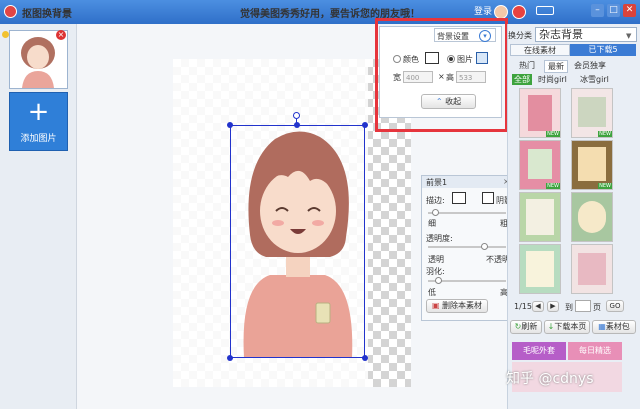 The width and height of the screenshot is (640, 409). I want to click on refresh-label: 刷新, so click(529, 326).